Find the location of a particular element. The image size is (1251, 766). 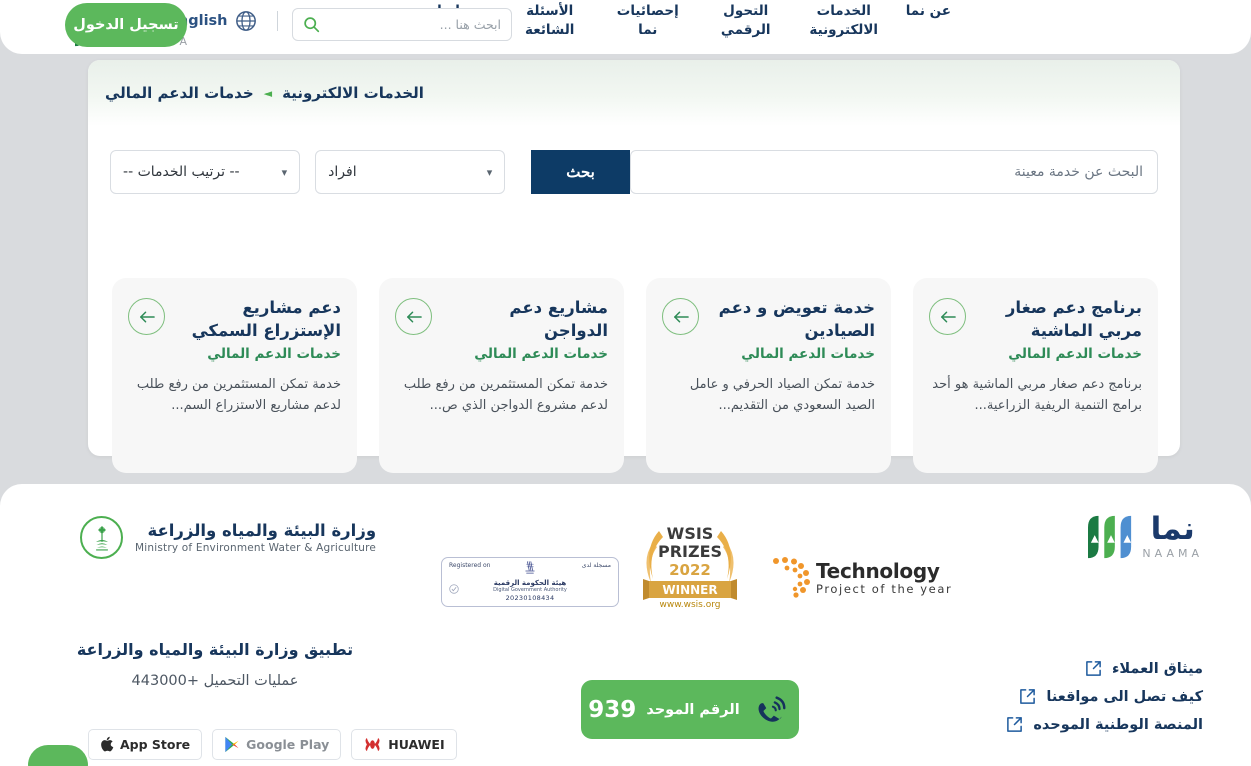

card-title: دعم مشاريع الإستزراع السمكي is located at coordinates (266, 319).